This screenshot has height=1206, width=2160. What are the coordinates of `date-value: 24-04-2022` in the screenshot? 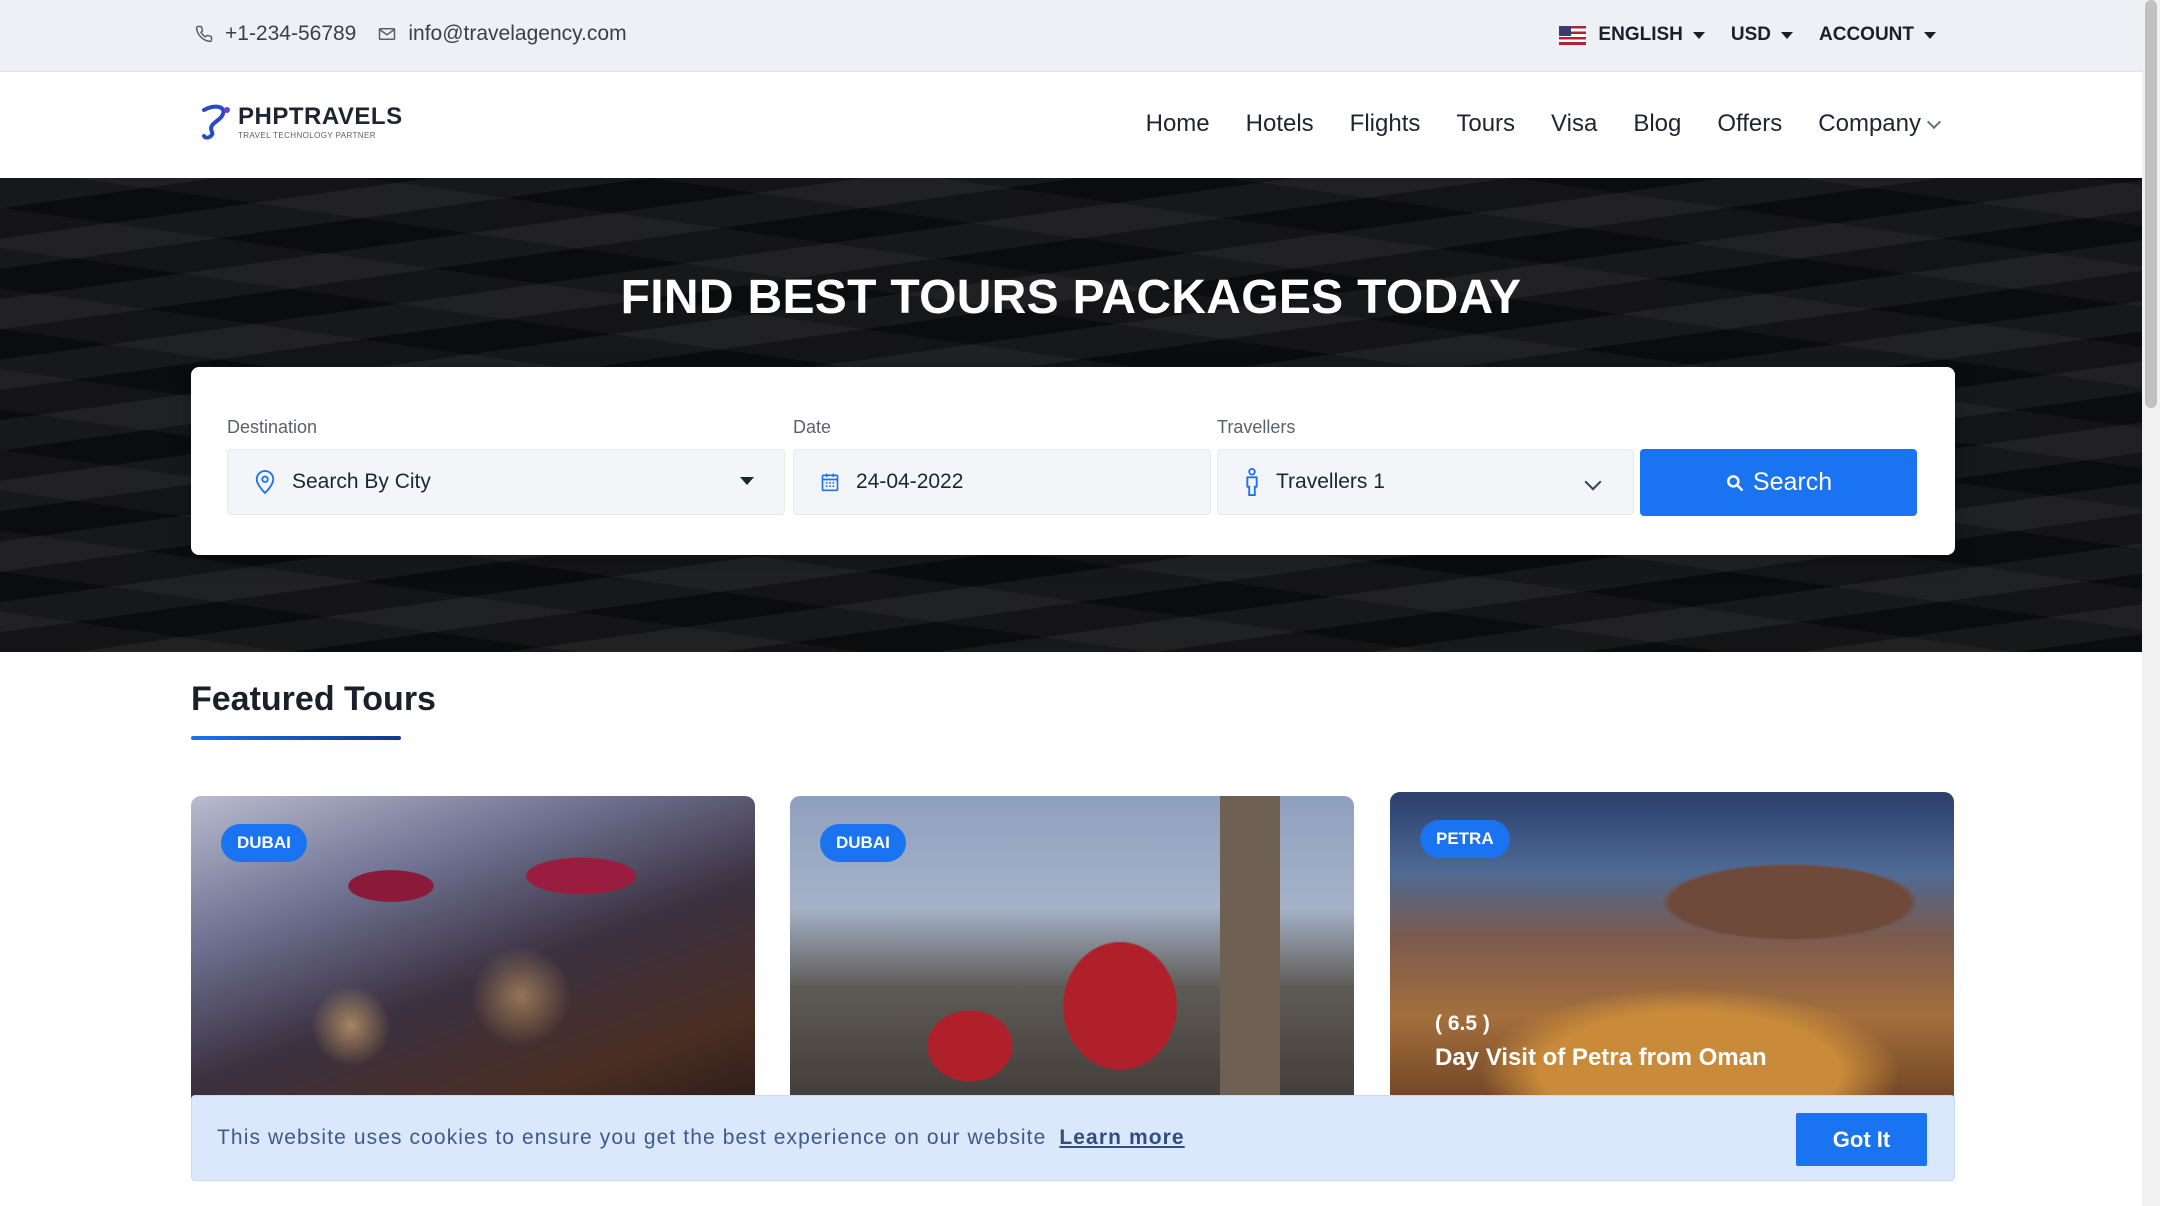 It's located at (910, 481).